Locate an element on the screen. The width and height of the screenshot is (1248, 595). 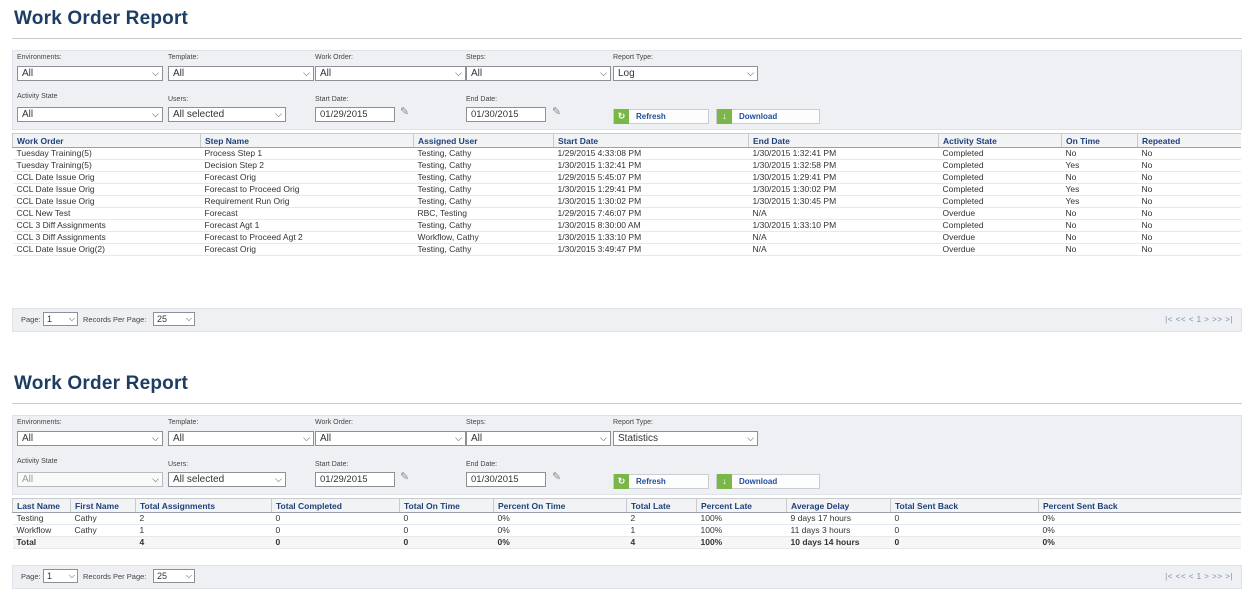
column-header: Step Name is located at coordinates (307, 140).